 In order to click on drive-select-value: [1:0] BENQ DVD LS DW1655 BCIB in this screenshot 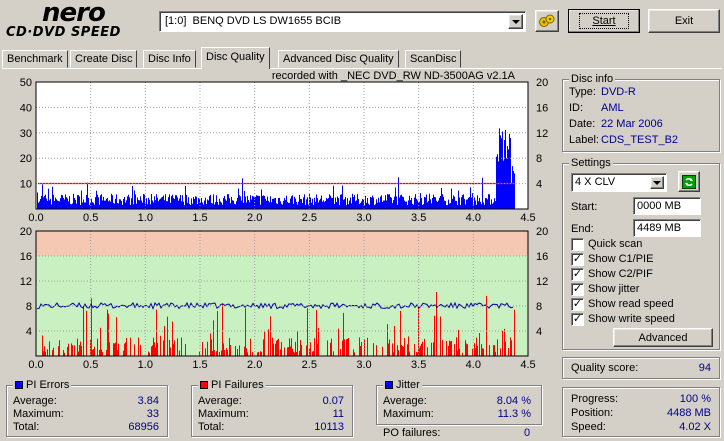, I will do `click(253, 21)`.